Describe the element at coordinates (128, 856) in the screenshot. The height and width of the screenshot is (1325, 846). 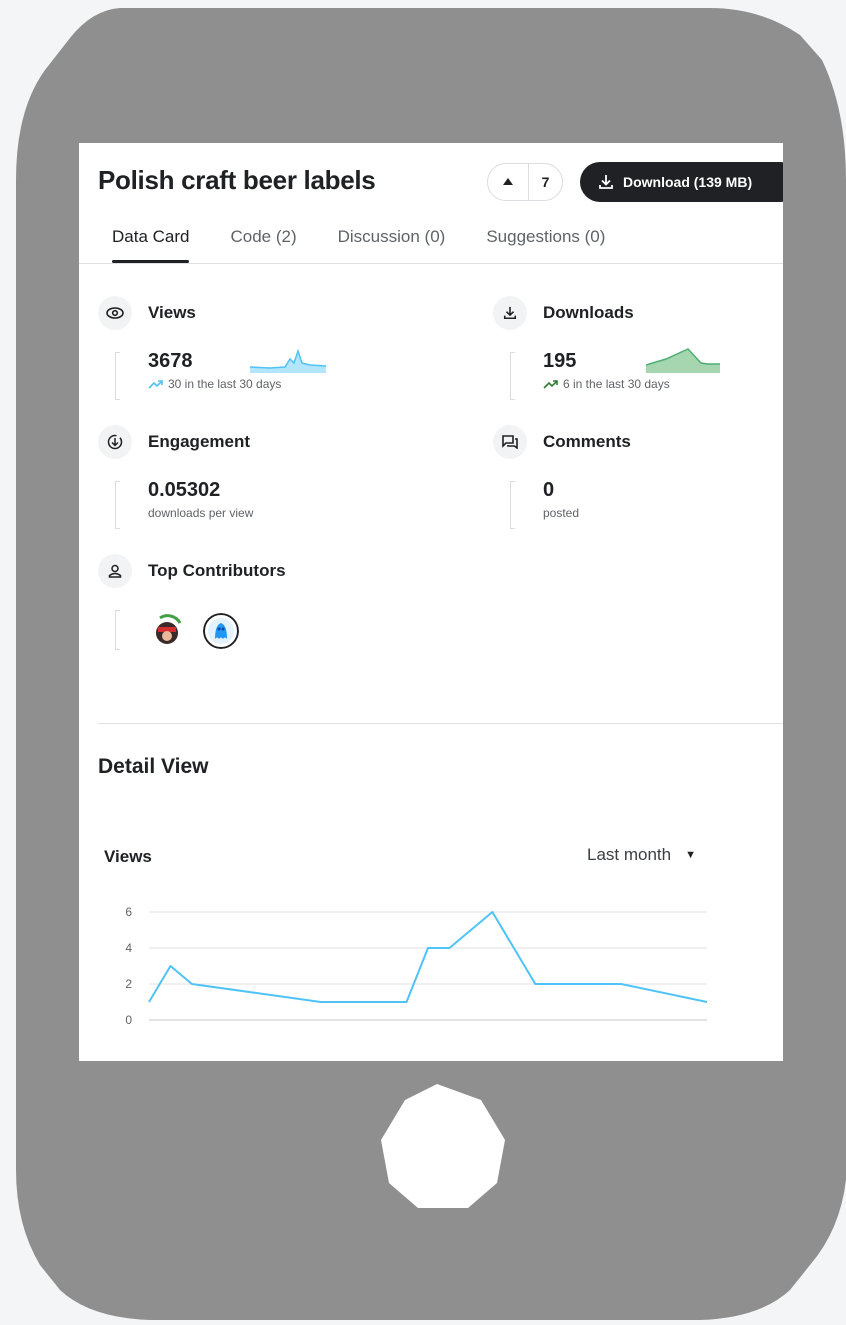
I see `chart-title: Views` at that location.